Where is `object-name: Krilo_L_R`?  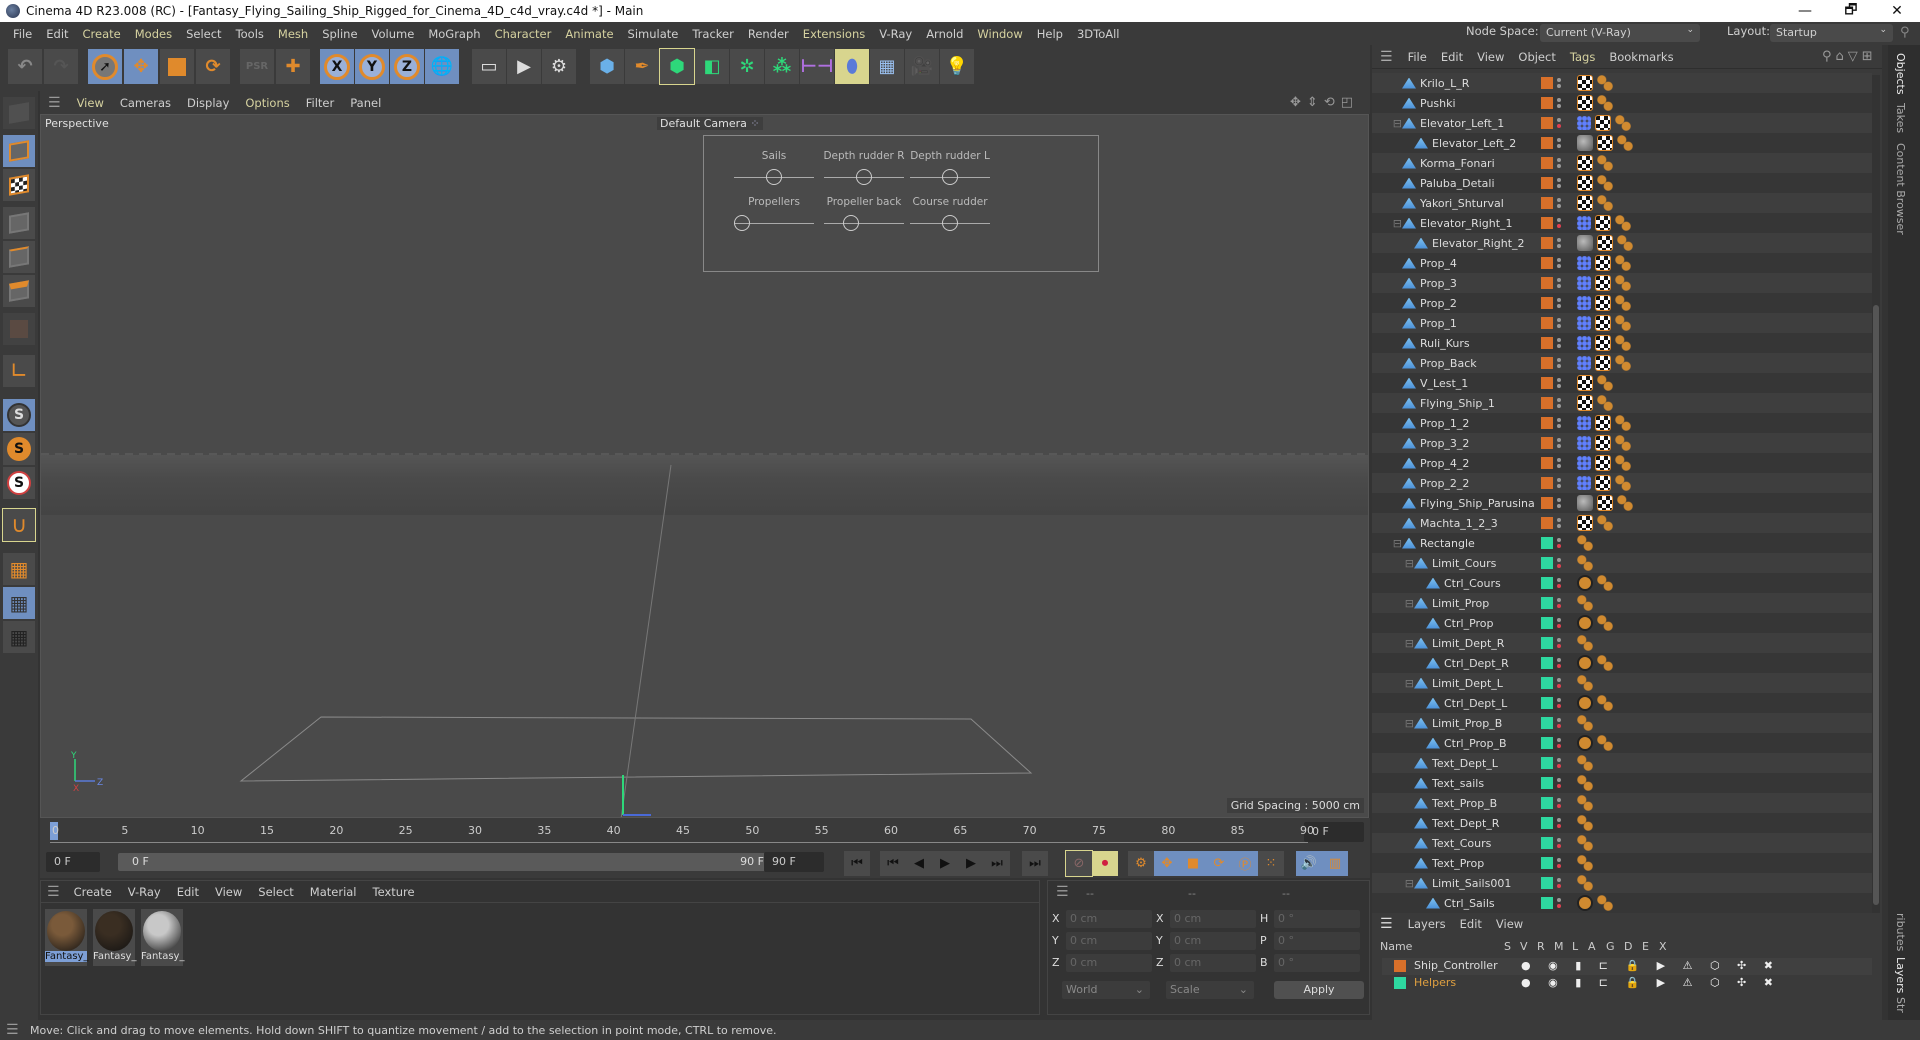
object-name: Krilo_L_R is located at coordinates (1444, 83).